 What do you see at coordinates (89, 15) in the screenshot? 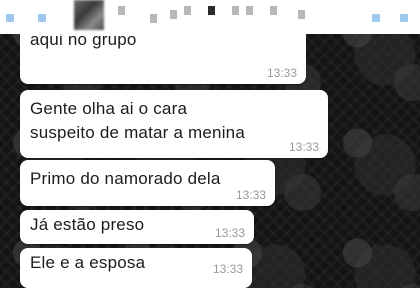
I see `avatar-icon` at bounding box center [89, 15].